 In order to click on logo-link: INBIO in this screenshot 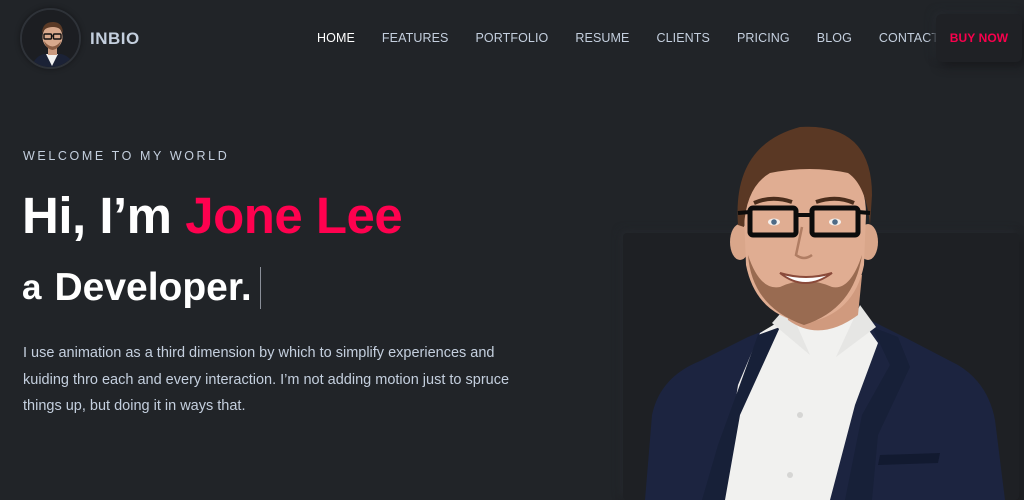, I will do `click(80, 38)`.